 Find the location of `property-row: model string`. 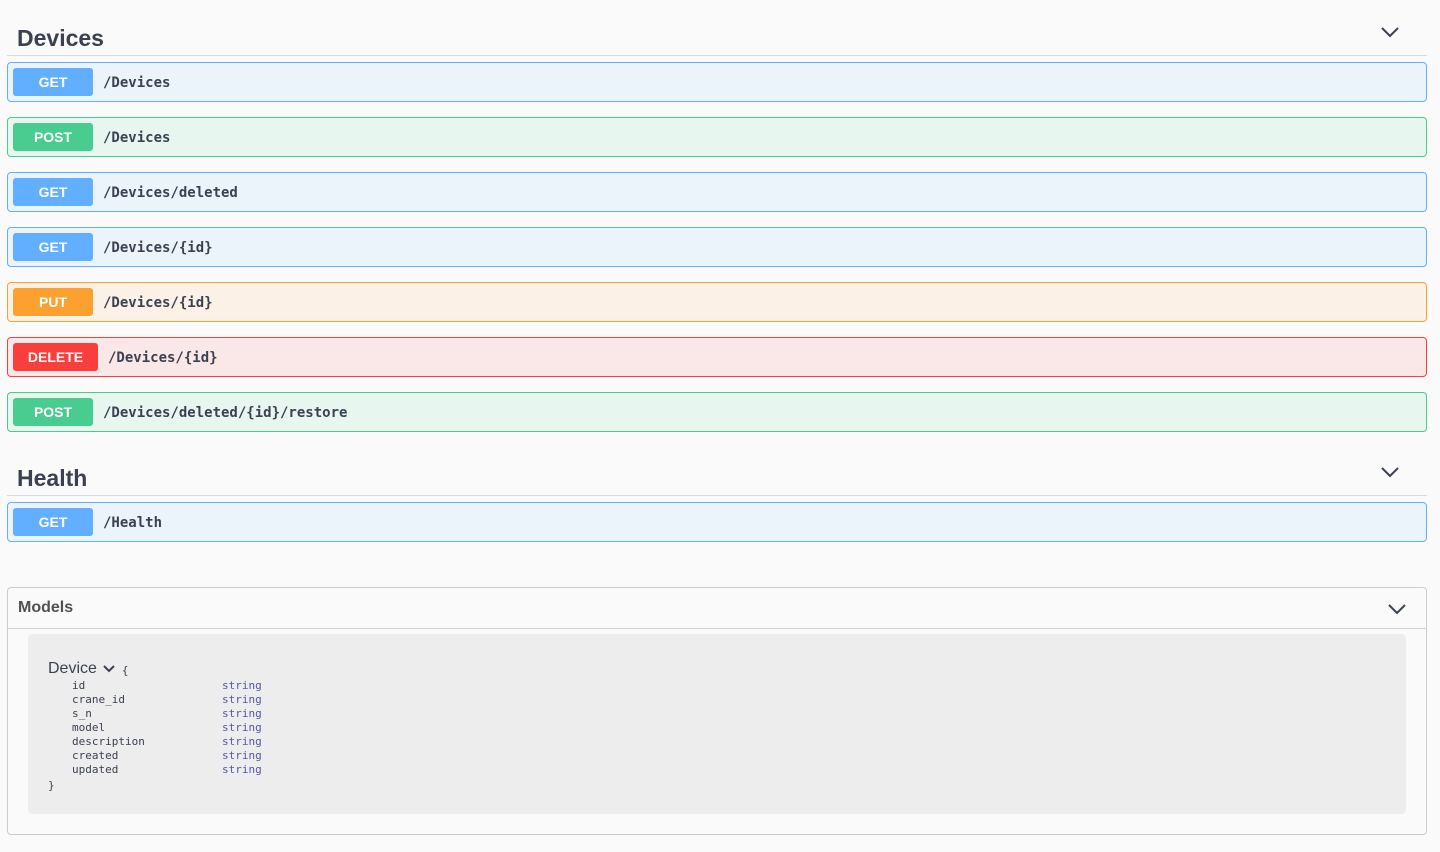

property-row: model string is located at coordinates (167, 728).